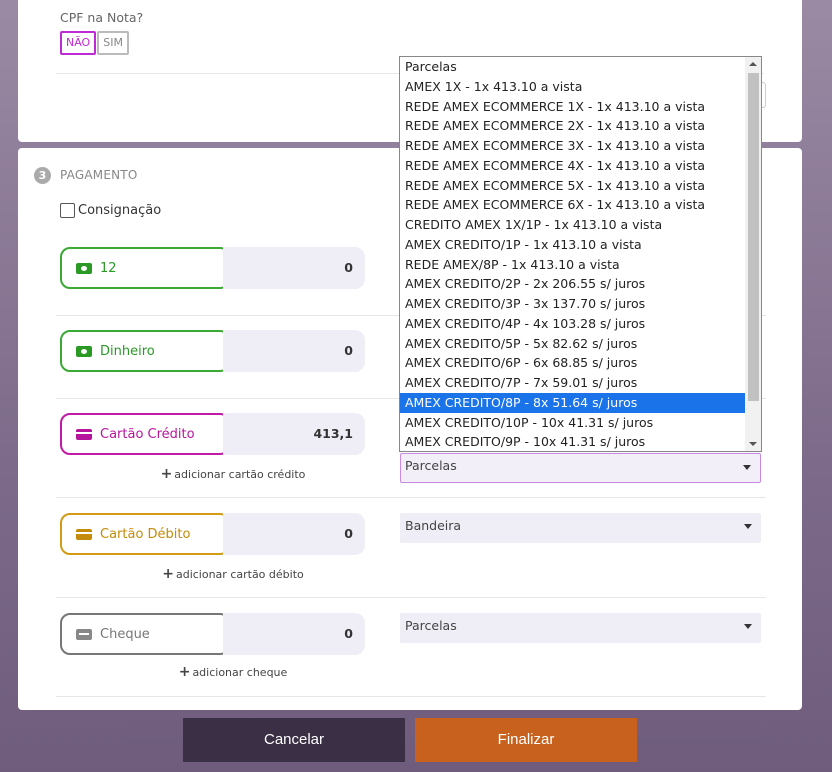 The image size is (832, 772). What do you see at coordinates (239, 574) in the screenshot?
I see `add-label: adicionar cartão débito` at bounding box center [239, 574].